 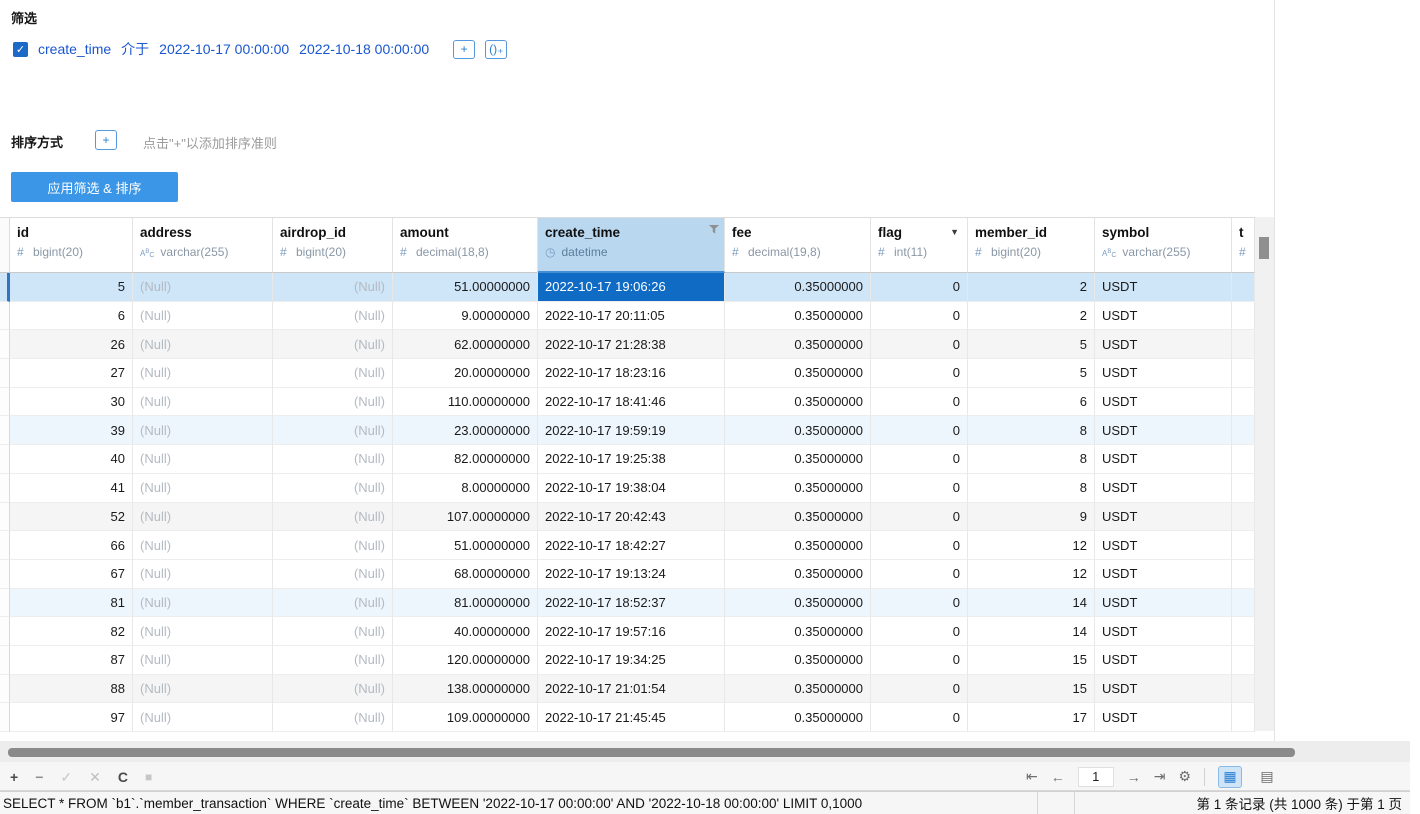 I want to click on column-header-symbol: symbol ABC varchar(255), so click(x=1163, y=245).